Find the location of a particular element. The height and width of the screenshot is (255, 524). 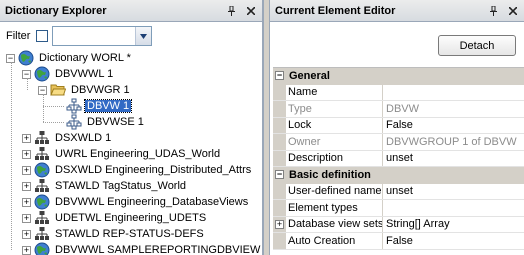

property-row: Auto Creation False is located at coordinates (398, 241).